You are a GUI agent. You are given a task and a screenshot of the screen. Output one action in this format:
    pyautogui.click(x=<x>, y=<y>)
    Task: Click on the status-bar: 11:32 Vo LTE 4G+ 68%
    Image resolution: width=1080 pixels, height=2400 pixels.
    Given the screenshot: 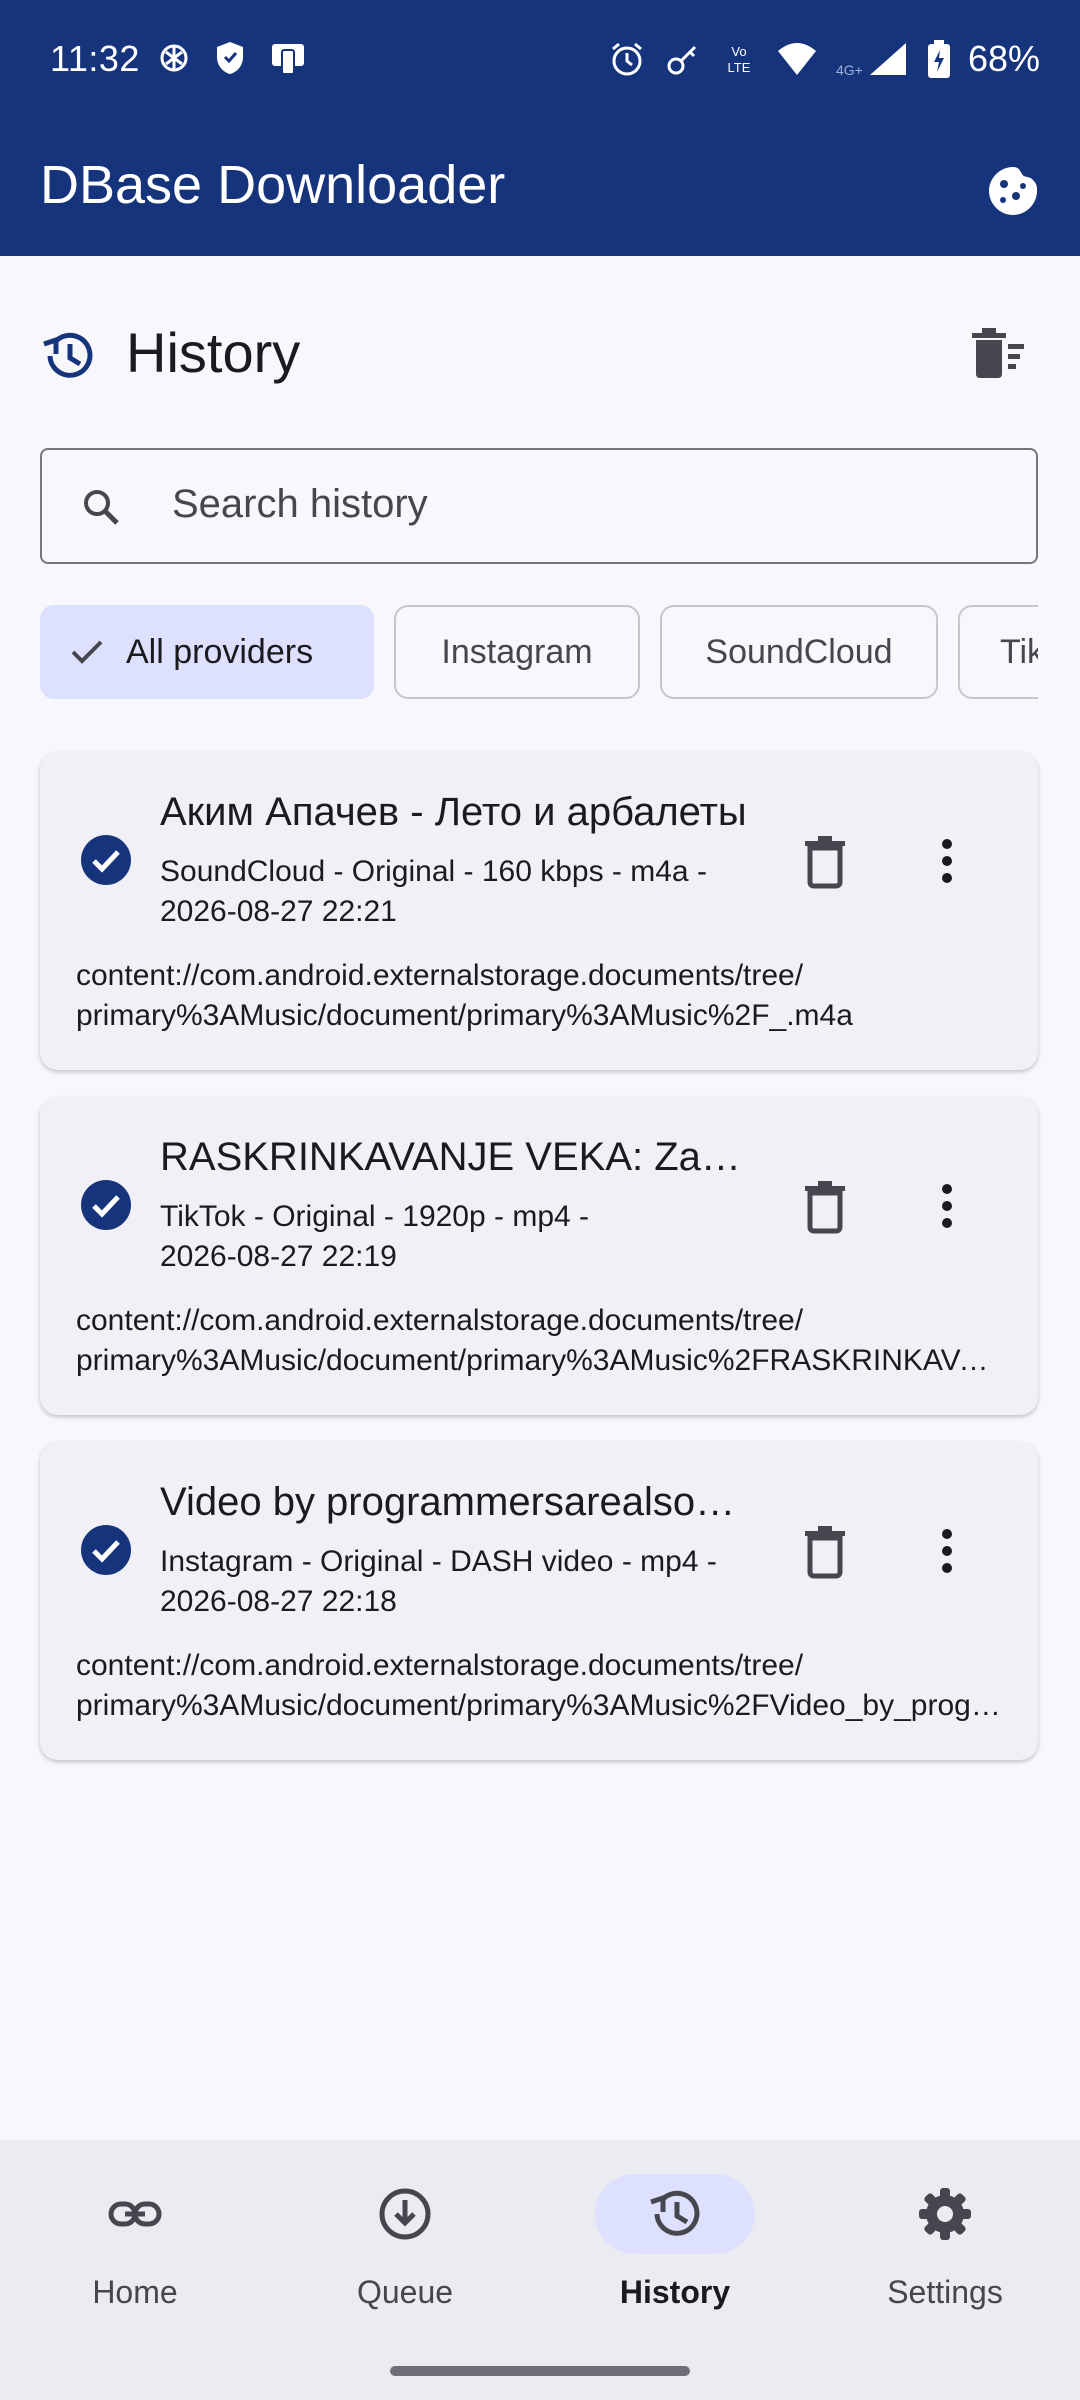 What is the action you would take?
    pyautogui.click(x=540, y=62)
    